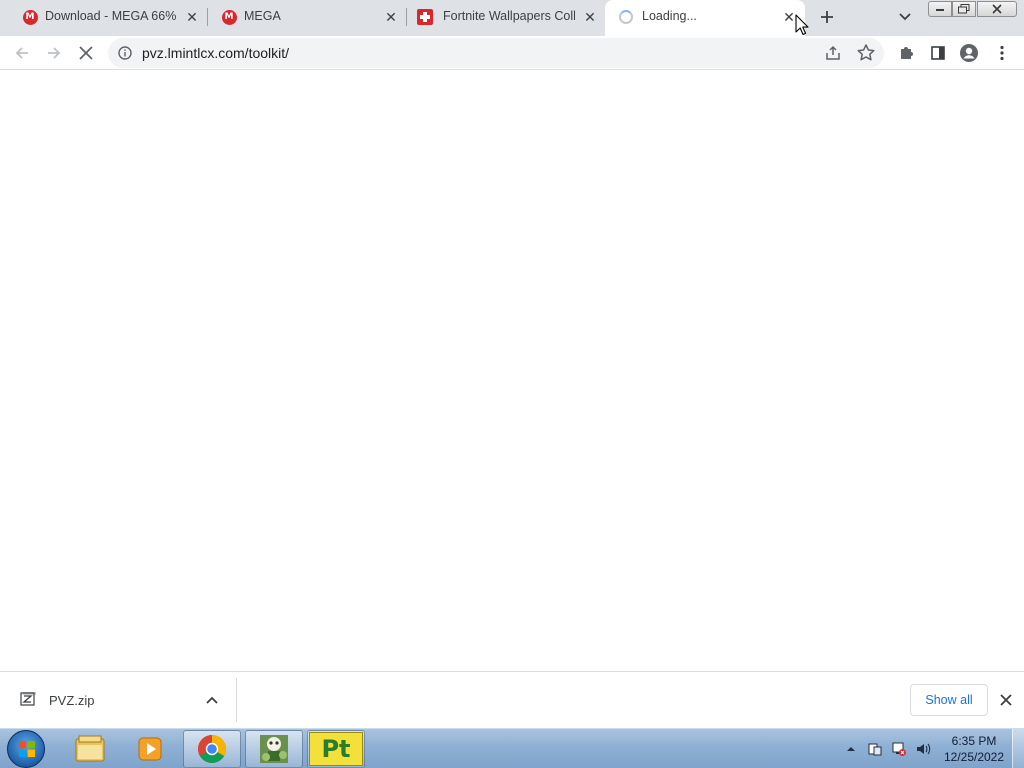 The height and width of the screenshot is (768, 1024). I want to click on pt-app-icon: Pt, so click(336, 749).